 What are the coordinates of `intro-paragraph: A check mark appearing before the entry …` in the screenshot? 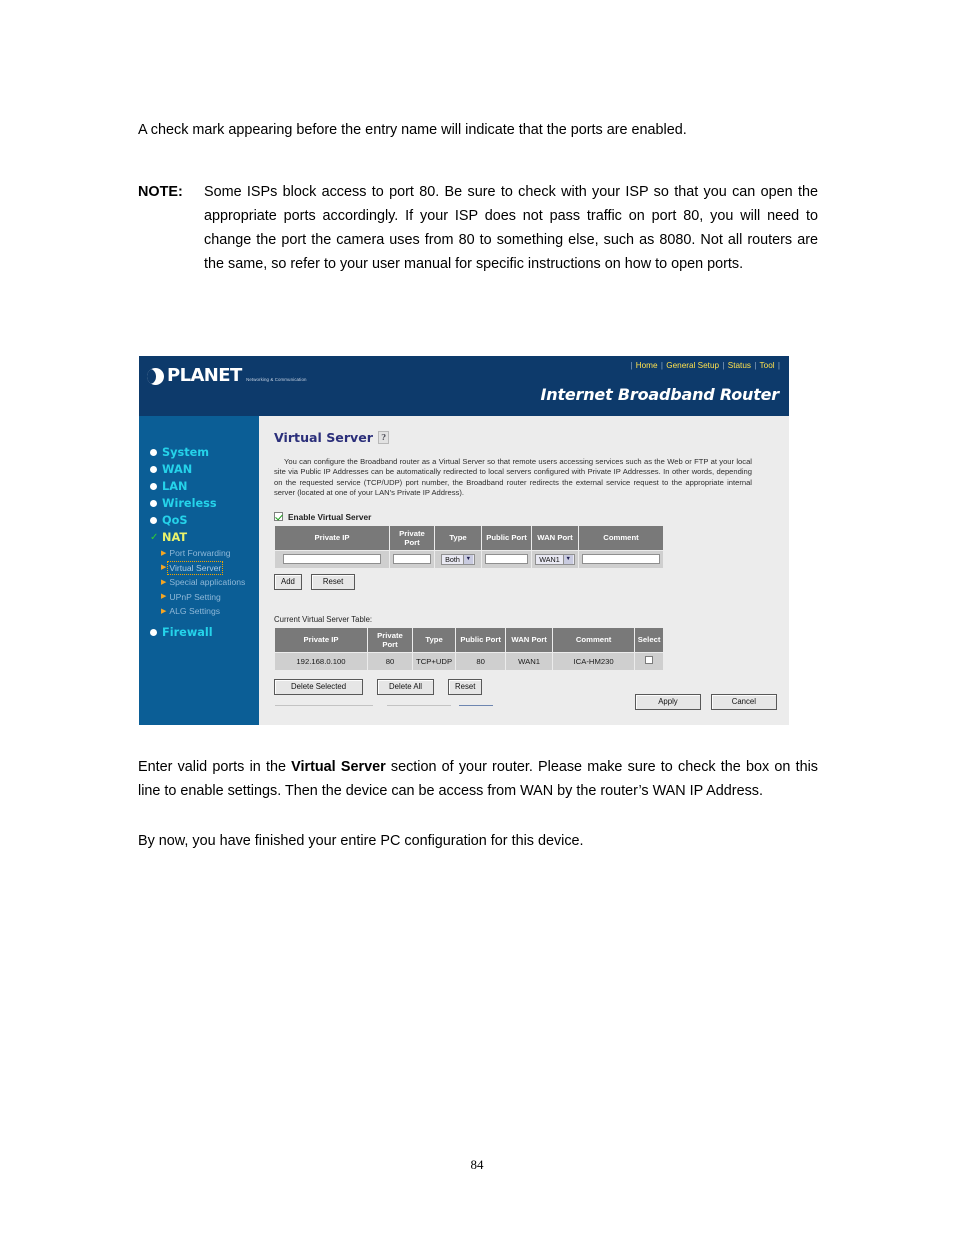 It's located at (412, 130).